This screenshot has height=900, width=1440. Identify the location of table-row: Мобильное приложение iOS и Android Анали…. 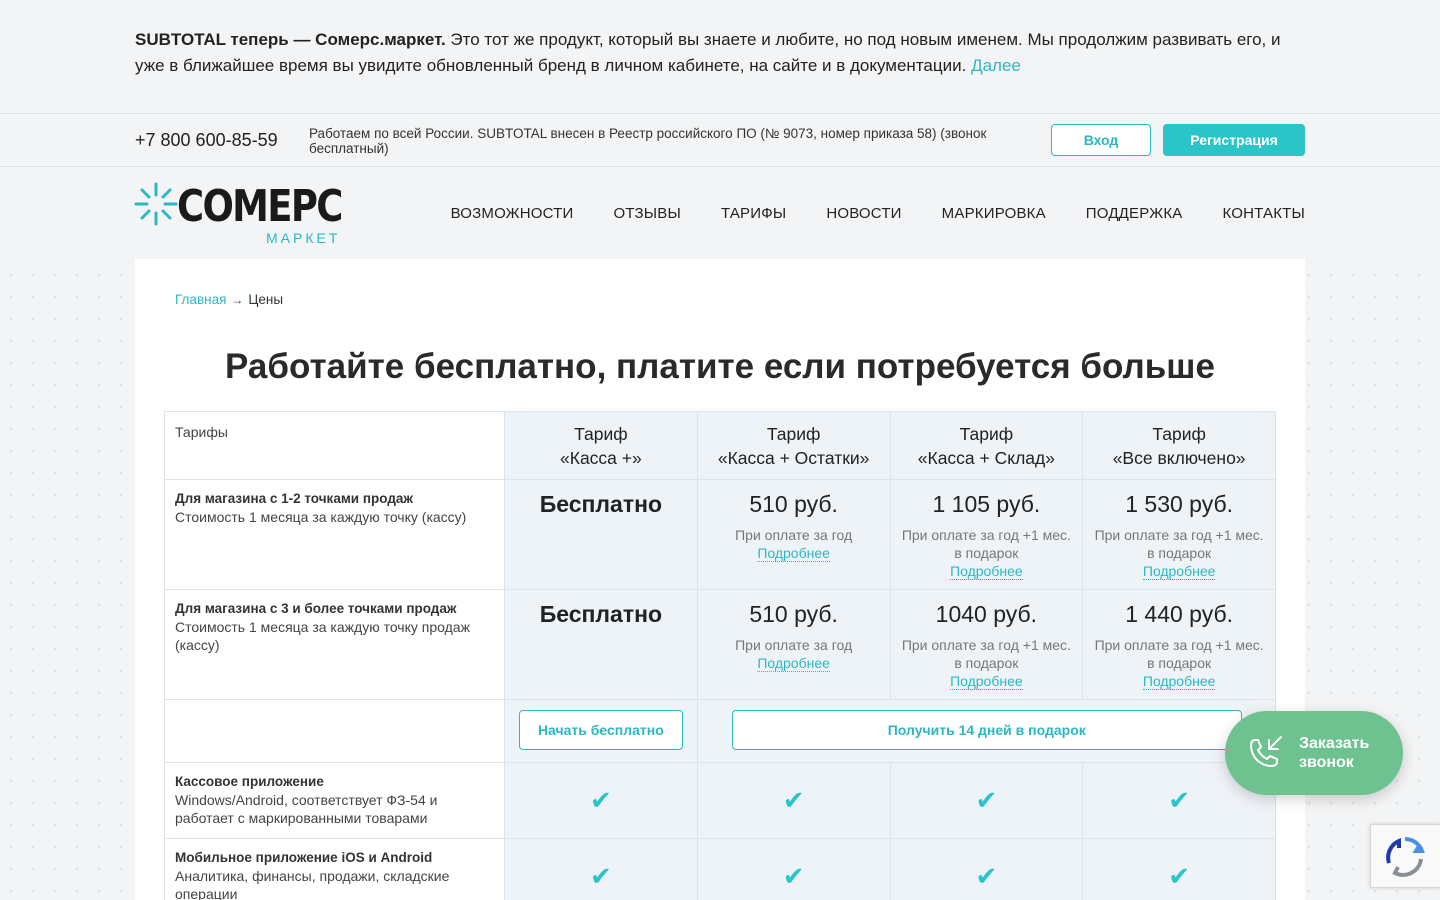
(720, 869).